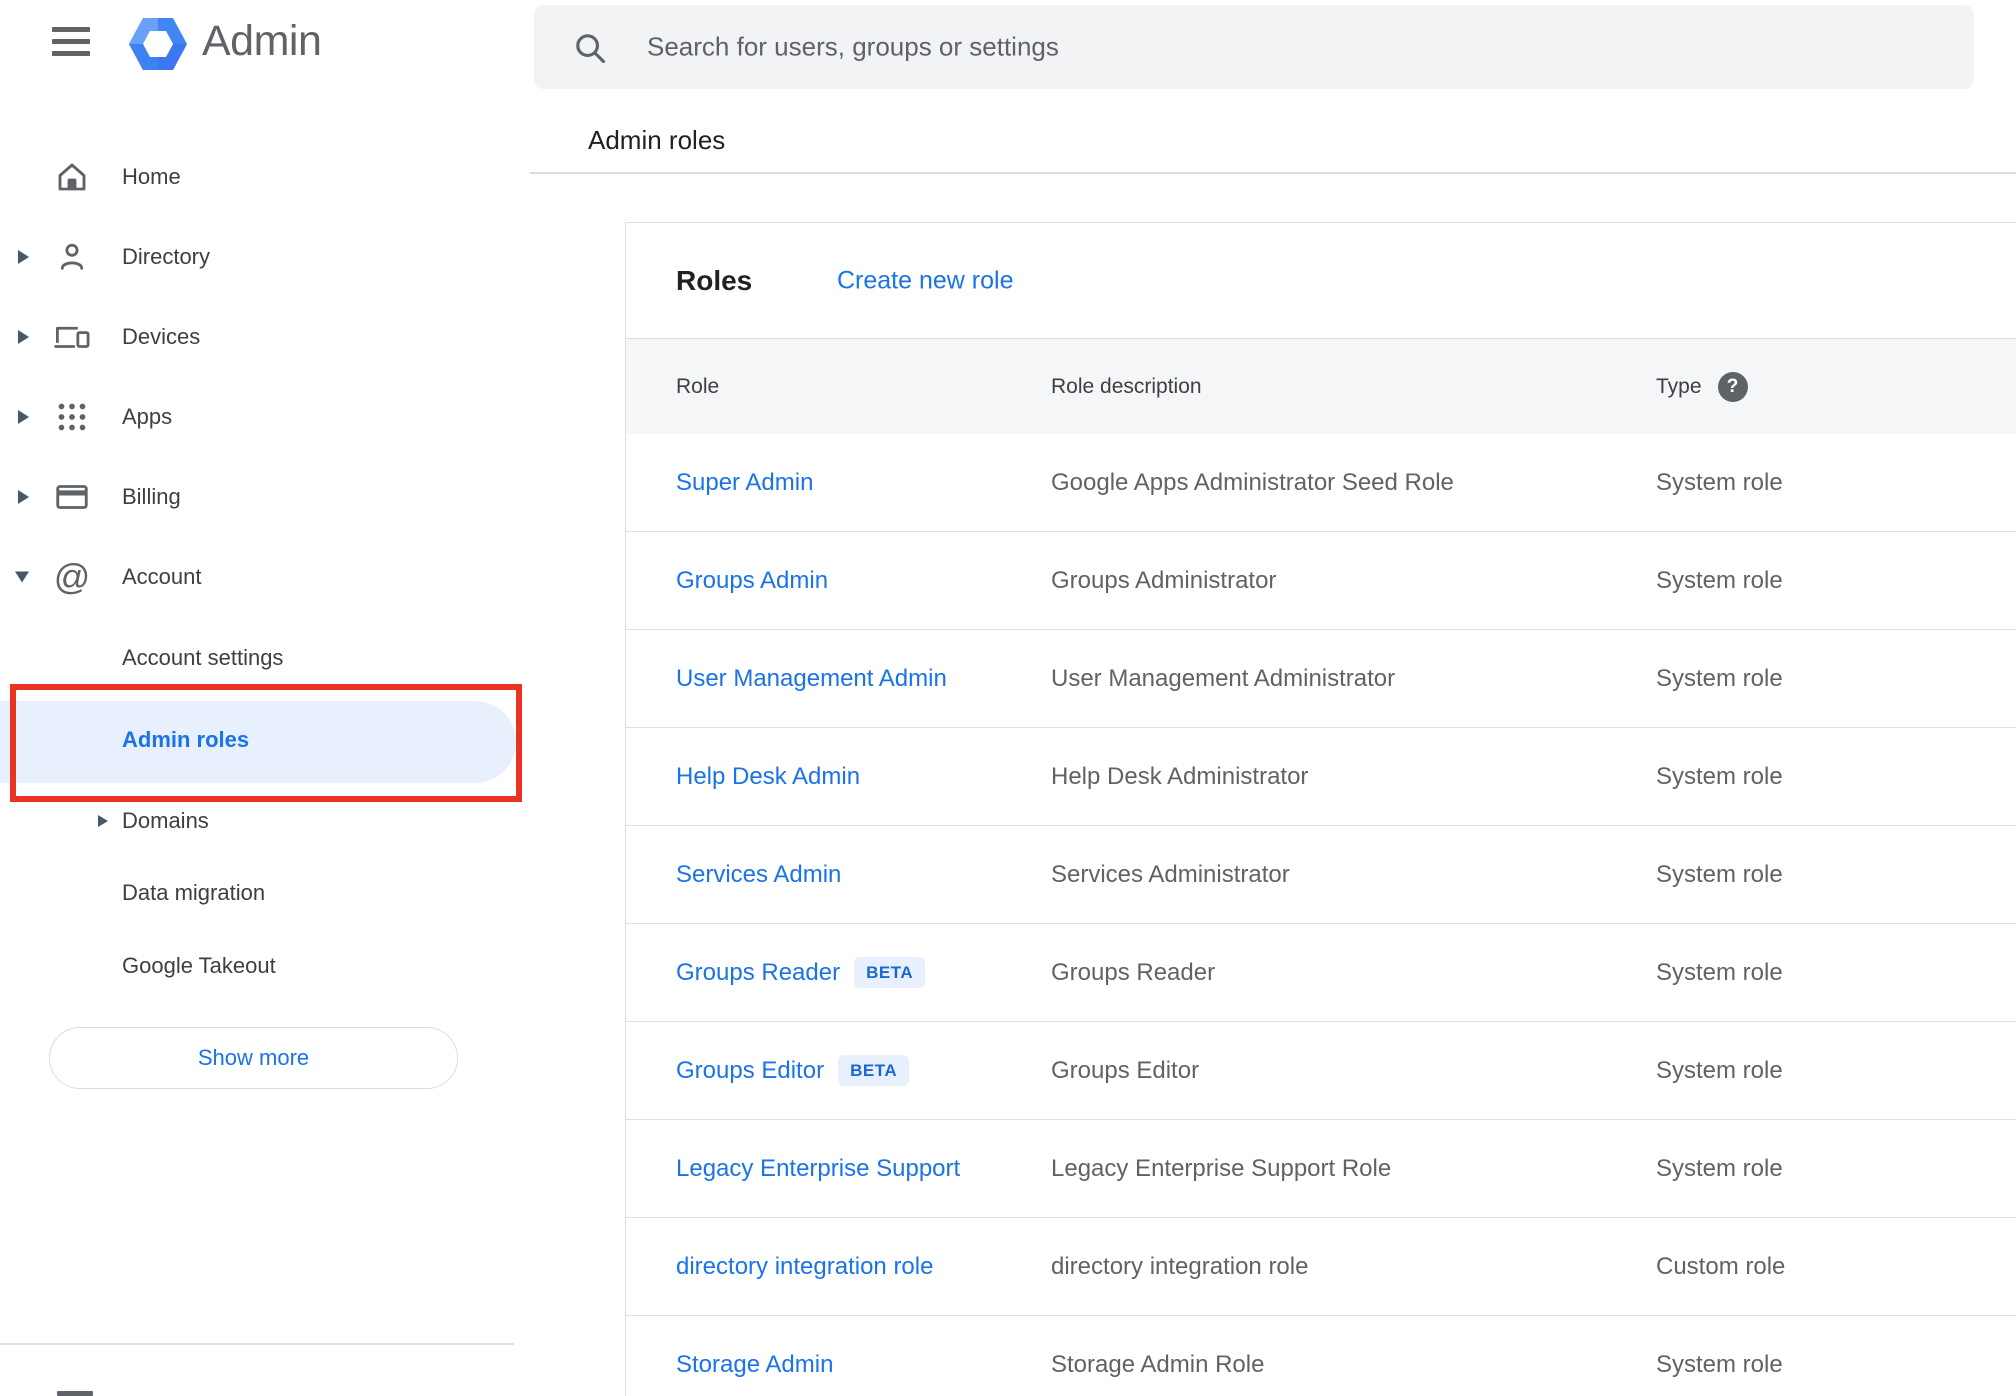 The width and height of the screenshot is (2016, 1396). I want to click on role-description: Groups Editor, so click(1125, 1070).